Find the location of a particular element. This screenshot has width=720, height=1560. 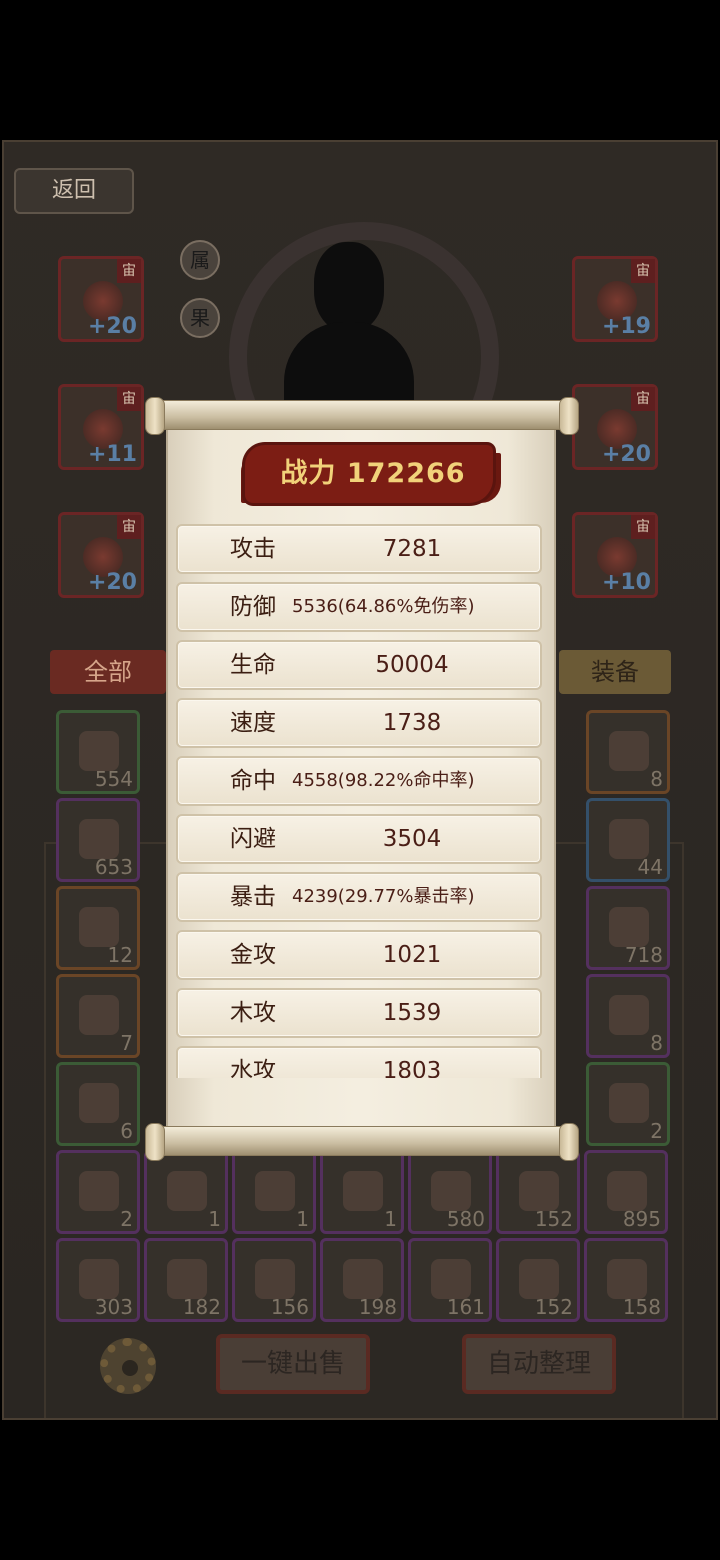

tab-all: 全部 is located at coordinates (108, 672).